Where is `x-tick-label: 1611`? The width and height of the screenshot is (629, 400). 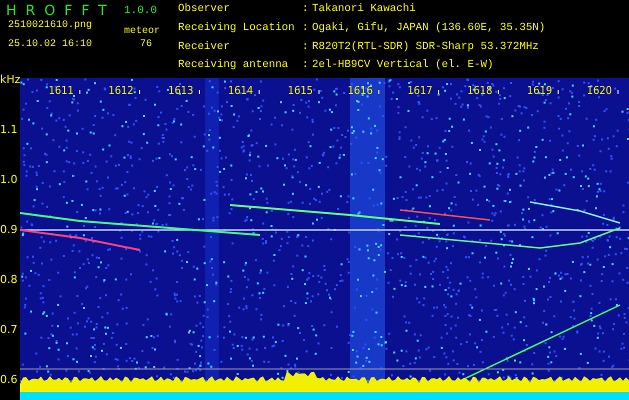 x-tick-label: 1611 is located at coordinates (61, 90).